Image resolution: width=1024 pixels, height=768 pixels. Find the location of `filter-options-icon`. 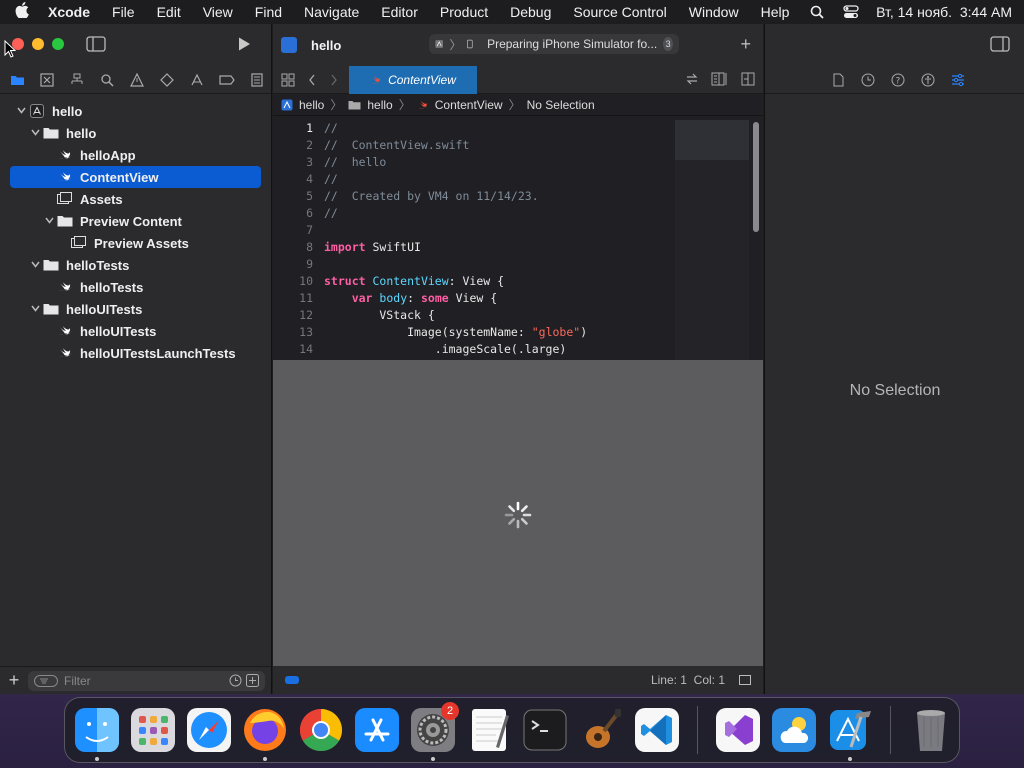

filter-options-icon is located at coordinates (46, 680).